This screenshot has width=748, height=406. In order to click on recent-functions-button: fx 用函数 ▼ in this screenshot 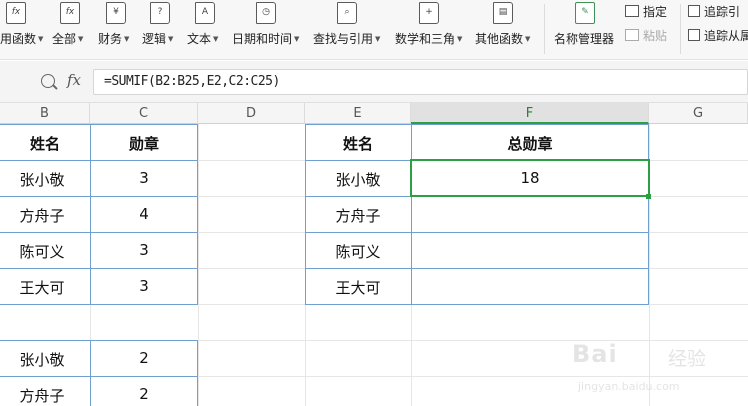, I will do `click(22, 30)`.